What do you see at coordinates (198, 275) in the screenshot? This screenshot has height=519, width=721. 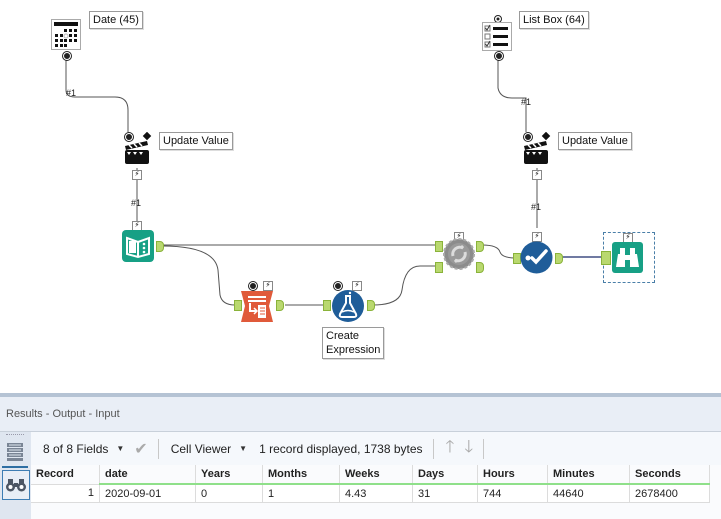 I see `wire-input-to-formula` at bounding box center [198, 275].